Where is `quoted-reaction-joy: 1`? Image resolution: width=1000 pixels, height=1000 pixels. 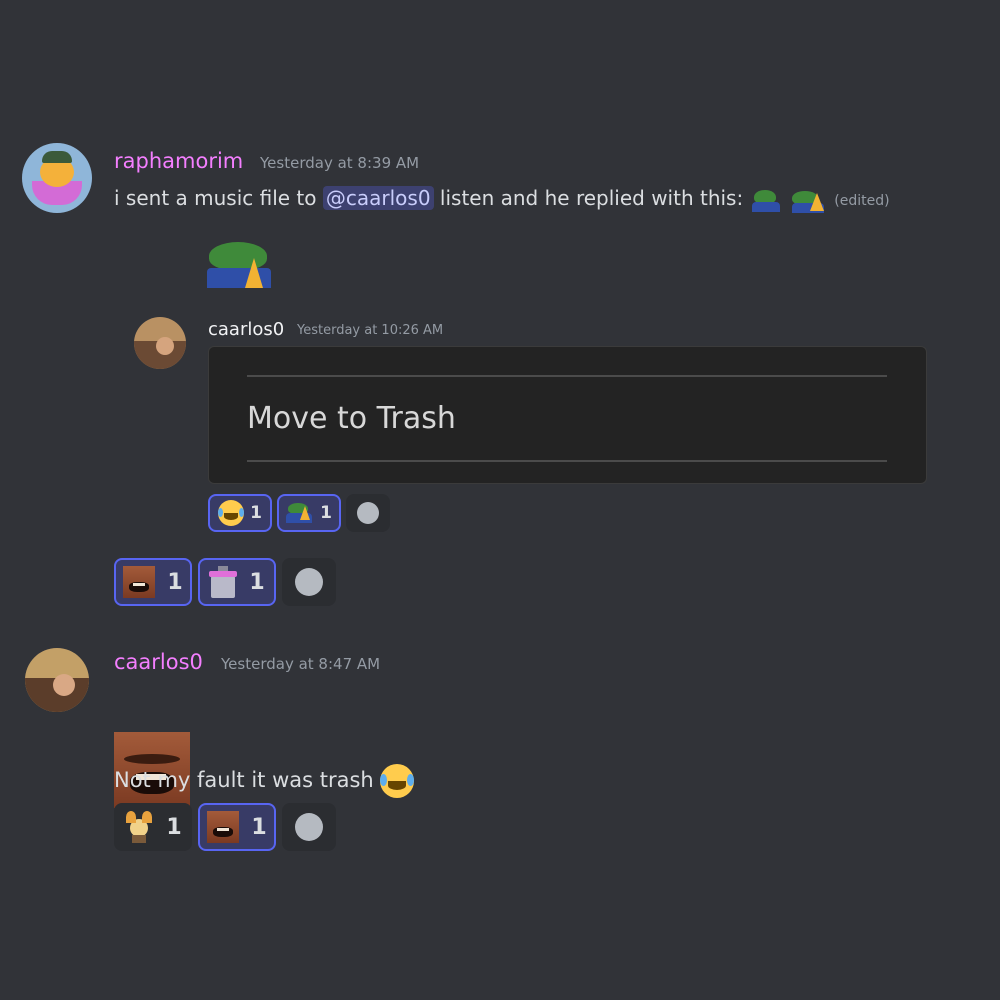 quoted-reaction-joy: 1 is located at coordinates (240, 513).